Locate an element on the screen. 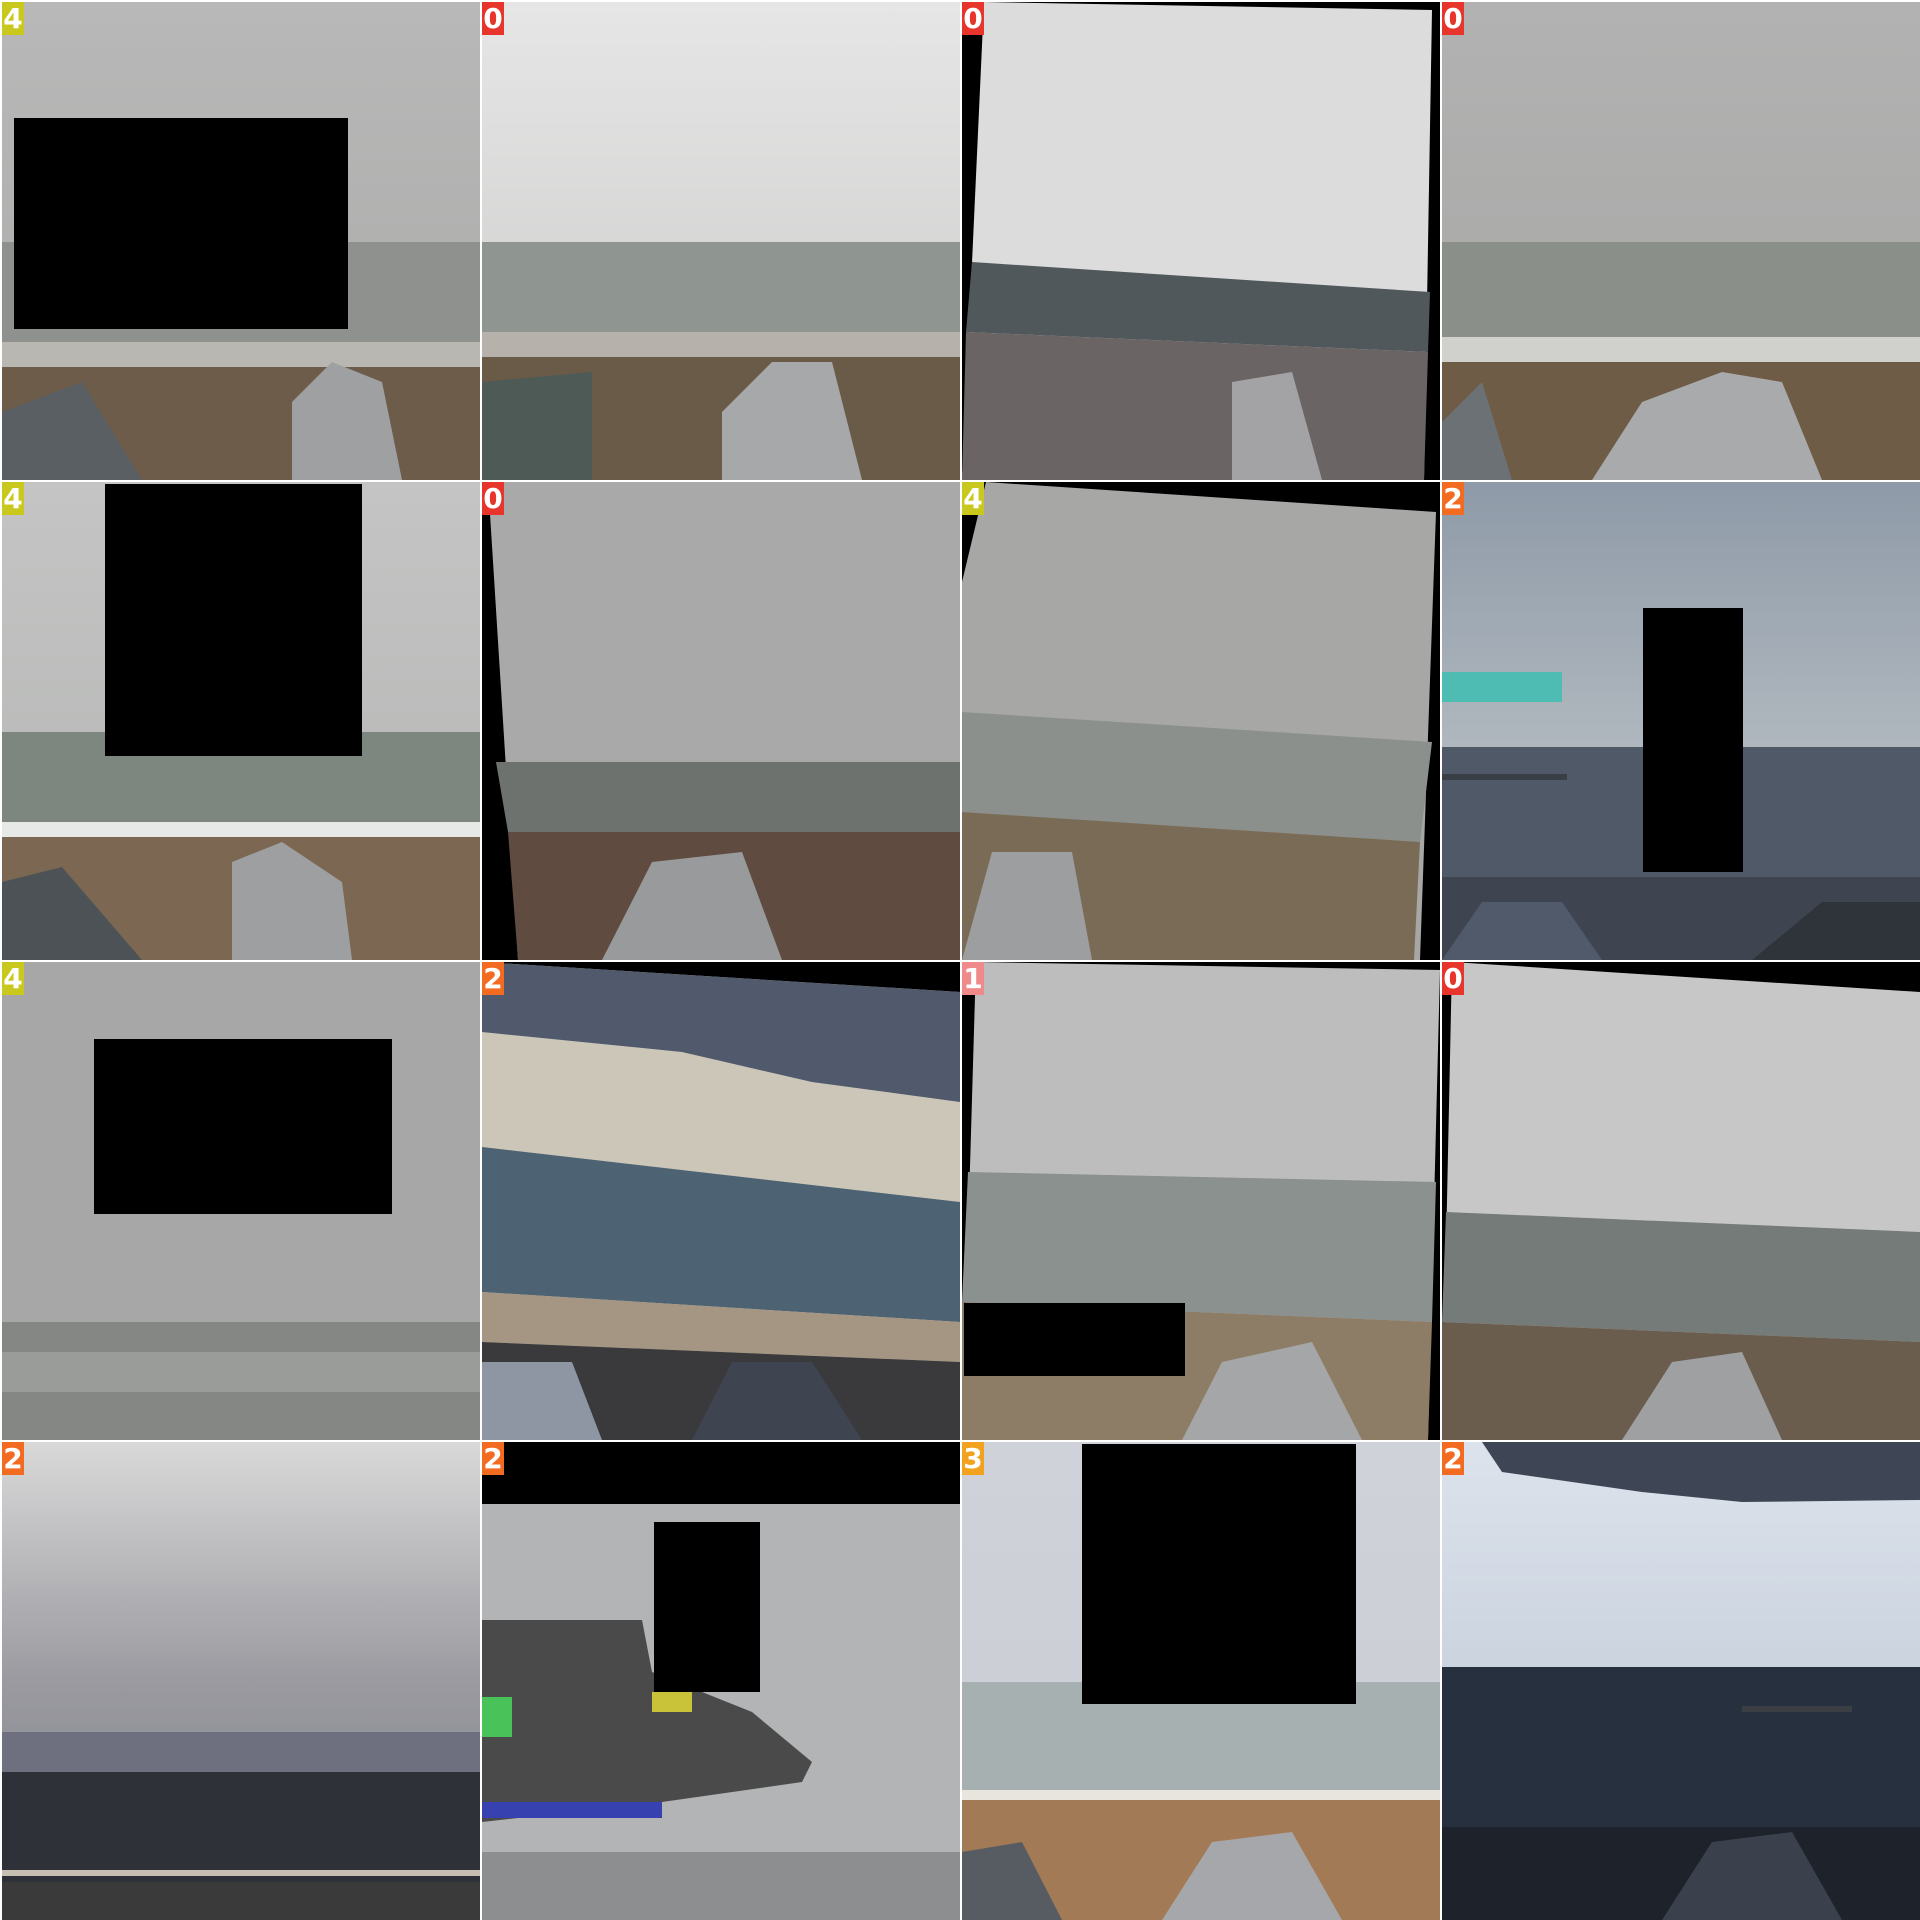 This screenshot has width=1920, height=1920. grid-tile: 1 is located at coordinates (1201, 1201).